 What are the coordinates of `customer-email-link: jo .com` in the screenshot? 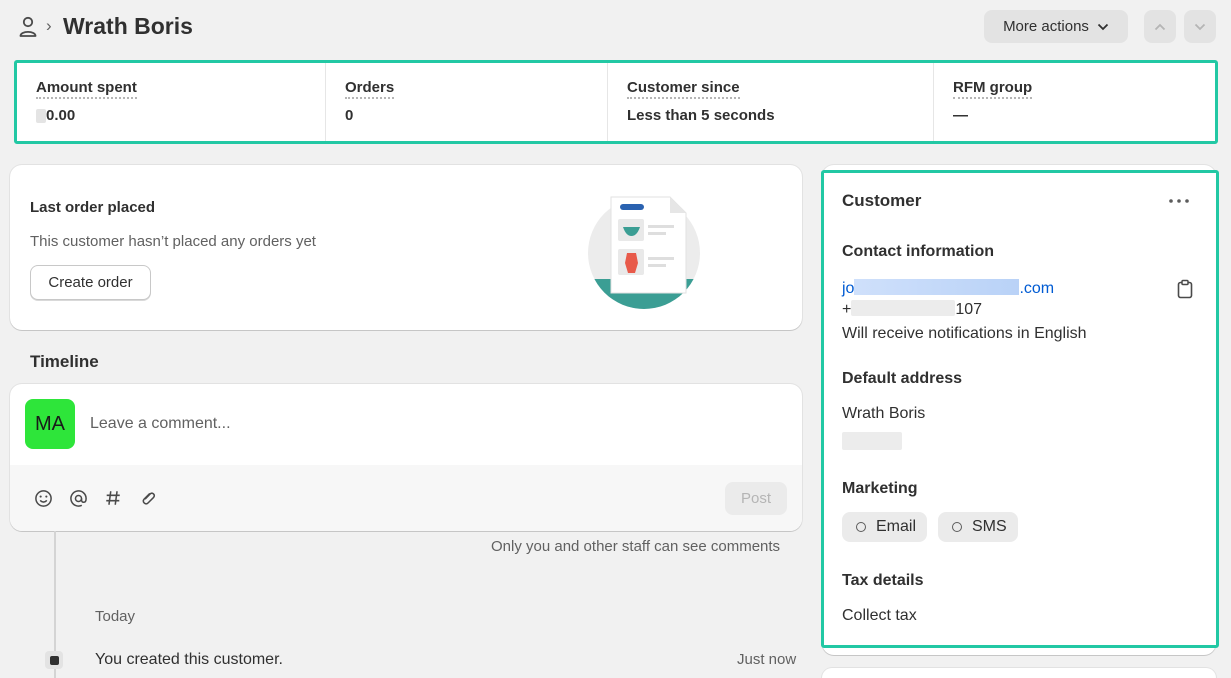 It's located at (948, 288).